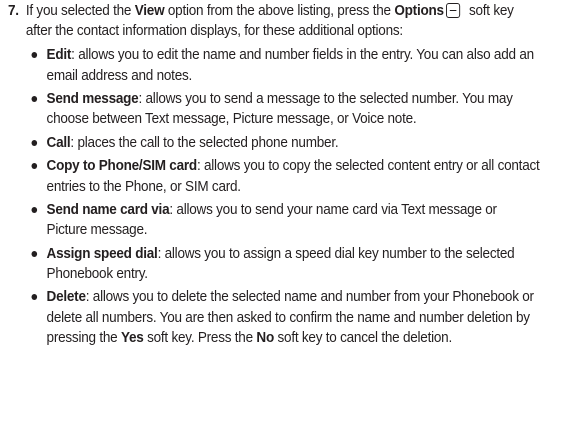 The width and height of the screenshot is (581, 425). What do you see at coordinates (452, 10) in the screenshot?
I see `minus-softkey-icon` at bounding box center [452, 10].